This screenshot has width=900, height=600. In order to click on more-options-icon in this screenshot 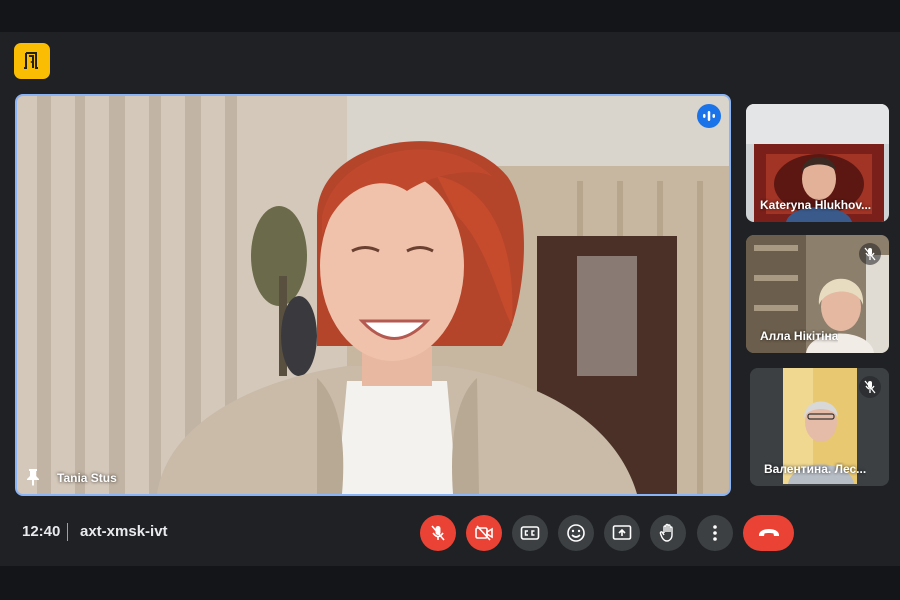, I will do `click(715, 533)`.